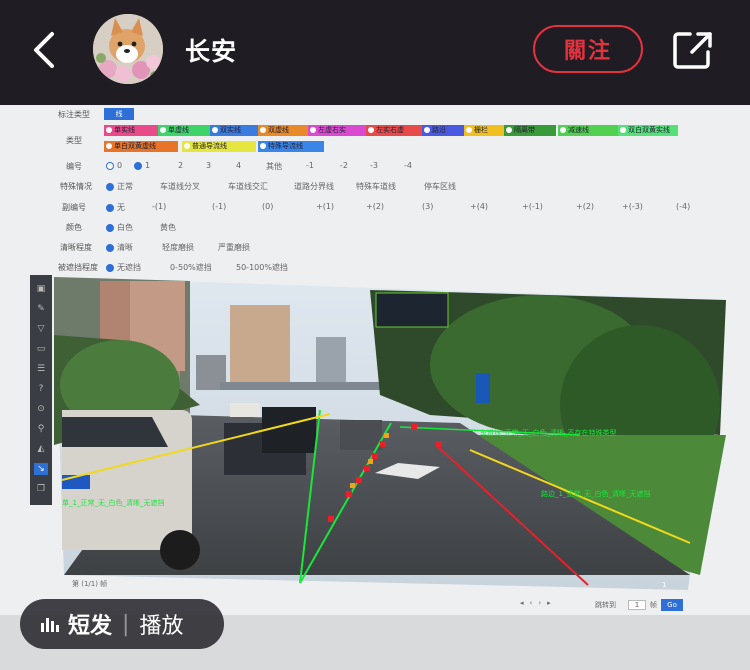 The image size is (750, 670). Describe the element at coordinates (672, 605) in the screenshot. I see `go-button: Go` at that location.